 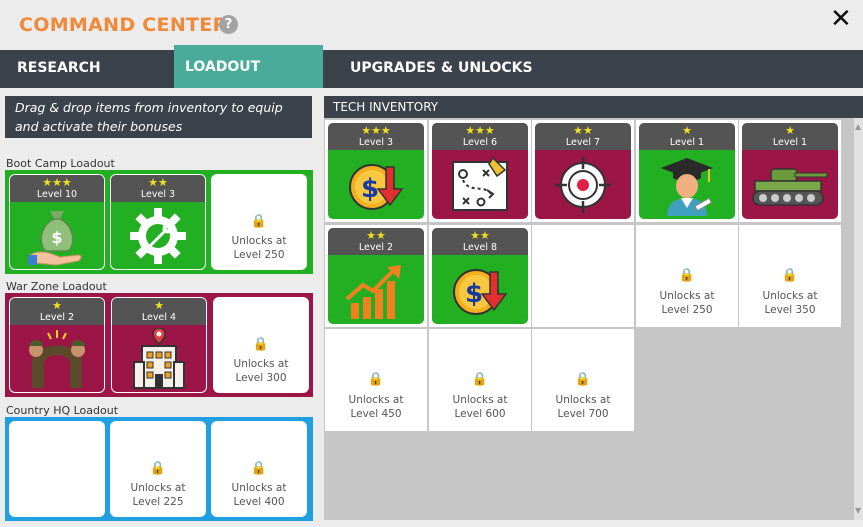 I want to click on locked-slot: 🔒 Unlocks at Level 250, so click(x=259, y=222).